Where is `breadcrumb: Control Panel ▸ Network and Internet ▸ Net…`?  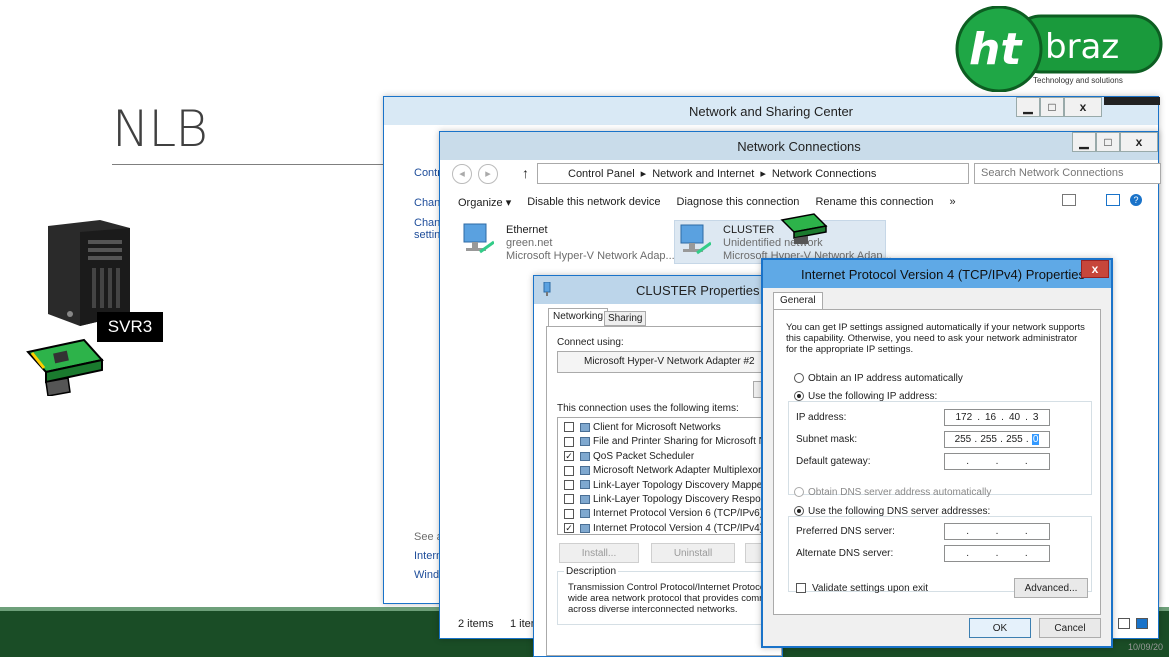 breadcrumb: Control Panel ▸ Network and Internet ▸ Net… is located at coordinates (753, 173).